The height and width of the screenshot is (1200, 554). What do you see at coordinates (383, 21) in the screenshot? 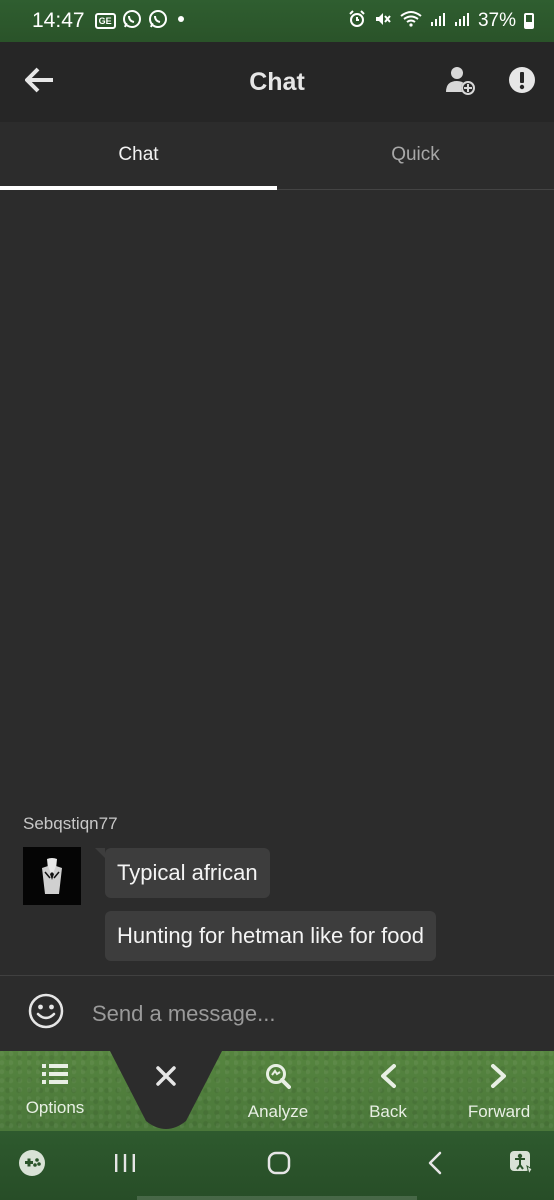
I see `mute-icon` at bounding box center [383, 21].